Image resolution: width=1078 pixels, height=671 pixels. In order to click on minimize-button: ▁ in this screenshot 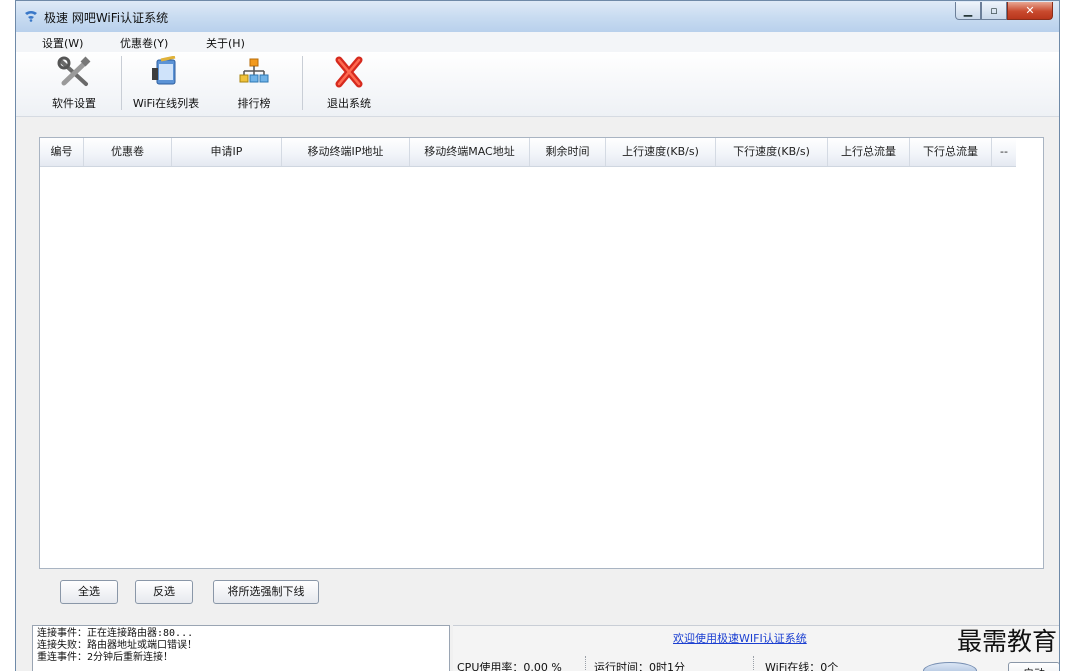, I will do `click(968, 11)`.